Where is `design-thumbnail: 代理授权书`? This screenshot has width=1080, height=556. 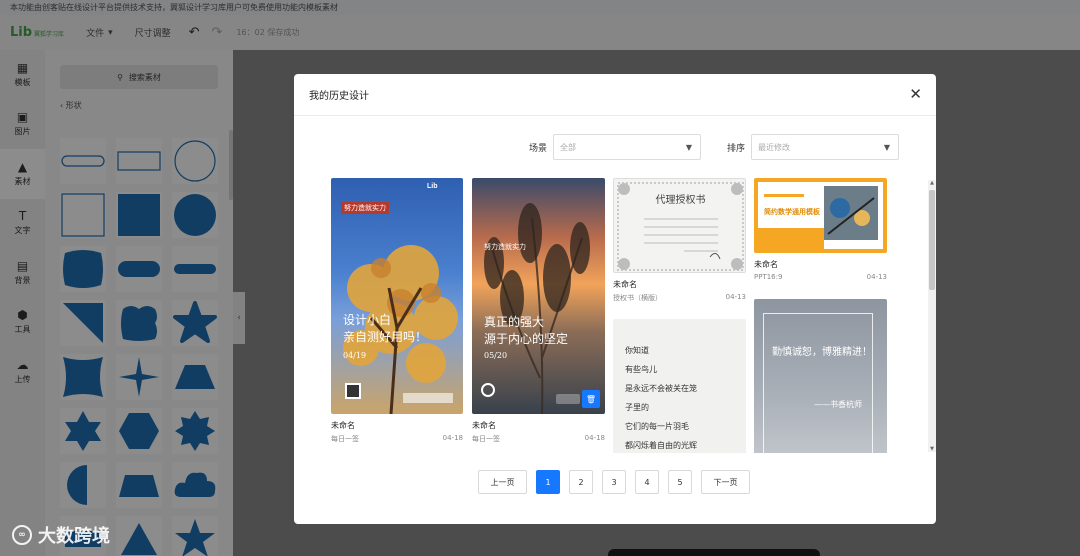
design-thumbnail: 代理授权书 is located at coordinates (679, 225).